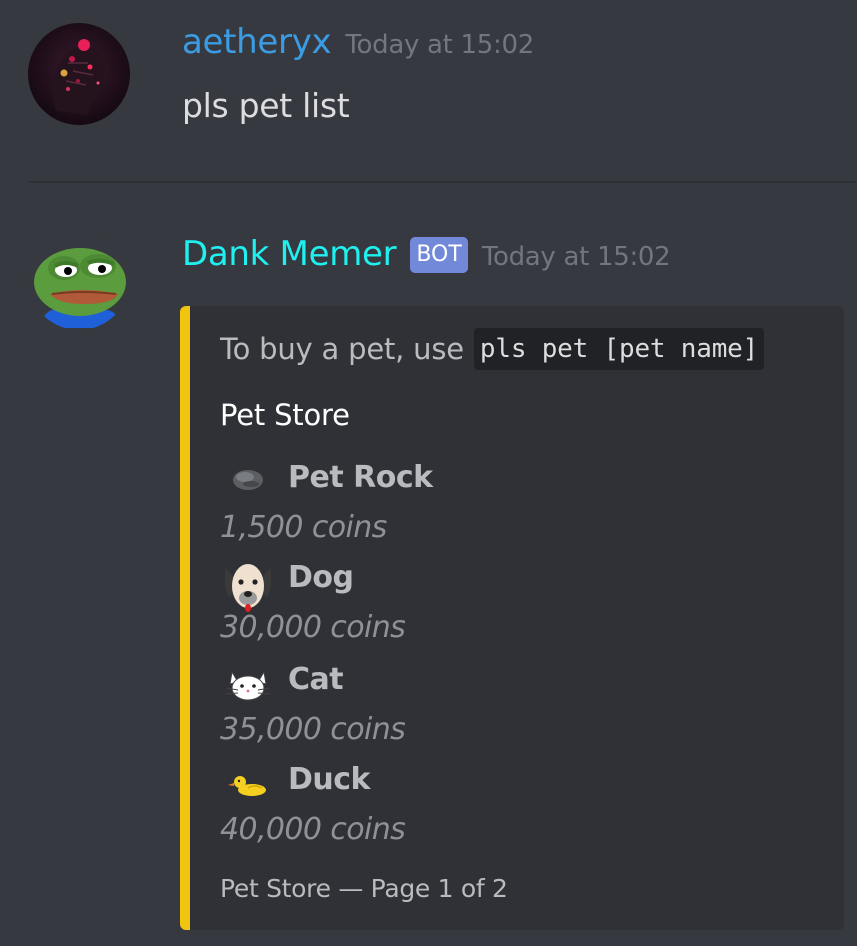 This screenshot has height=946, width=857. What do you see at coordinates (360, 477) in the screenshot?
I see `pet-name: Pet Rock` at bounding box center [360, 477].